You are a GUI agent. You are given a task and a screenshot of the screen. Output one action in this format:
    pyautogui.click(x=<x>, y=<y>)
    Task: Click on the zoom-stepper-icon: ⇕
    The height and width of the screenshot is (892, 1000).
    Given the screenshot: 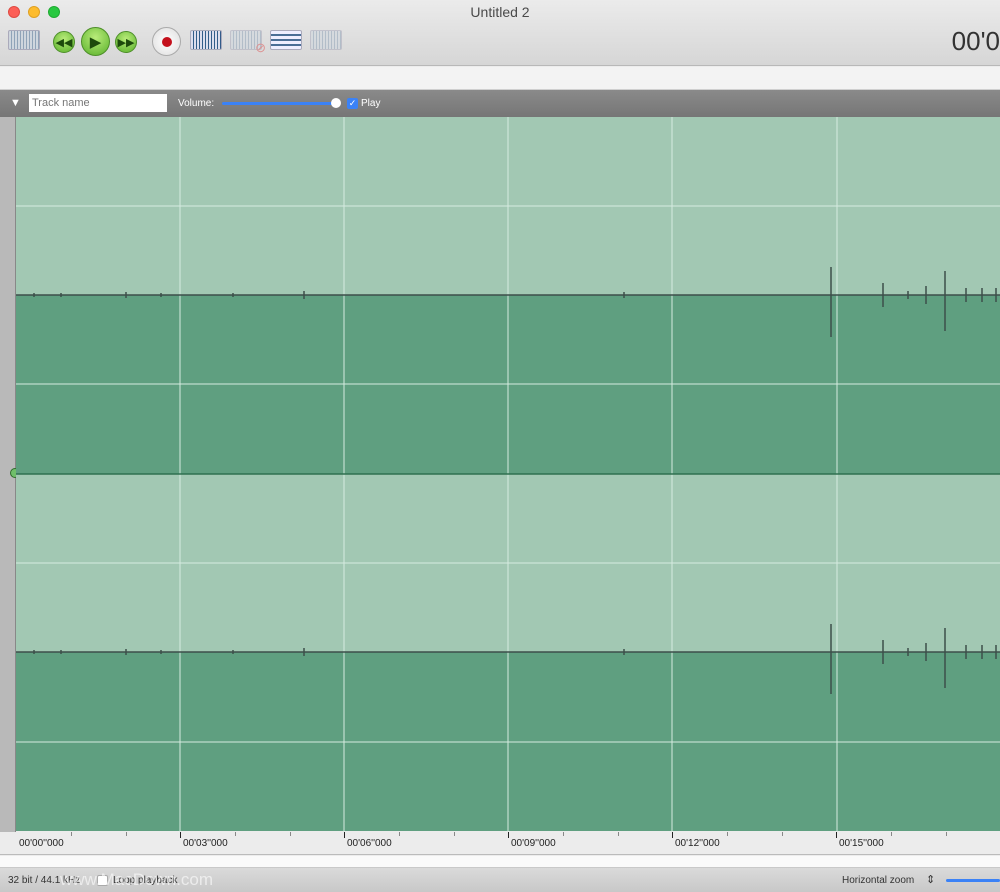 What is the action you would take?
    pyautogui.click(x=930, y=879)
    